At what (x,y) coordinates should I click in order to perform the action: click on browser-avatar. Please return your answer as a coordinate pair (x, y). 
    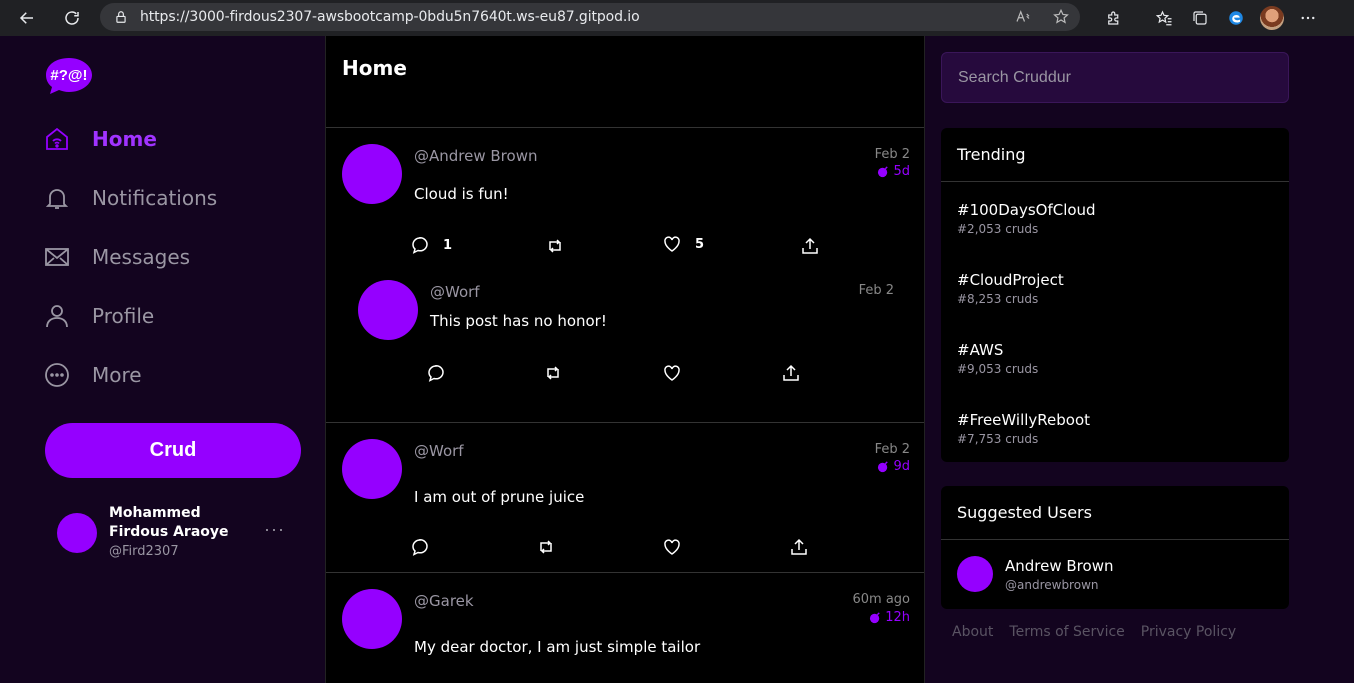
    Looking at the image, I should click on (1272, 18).